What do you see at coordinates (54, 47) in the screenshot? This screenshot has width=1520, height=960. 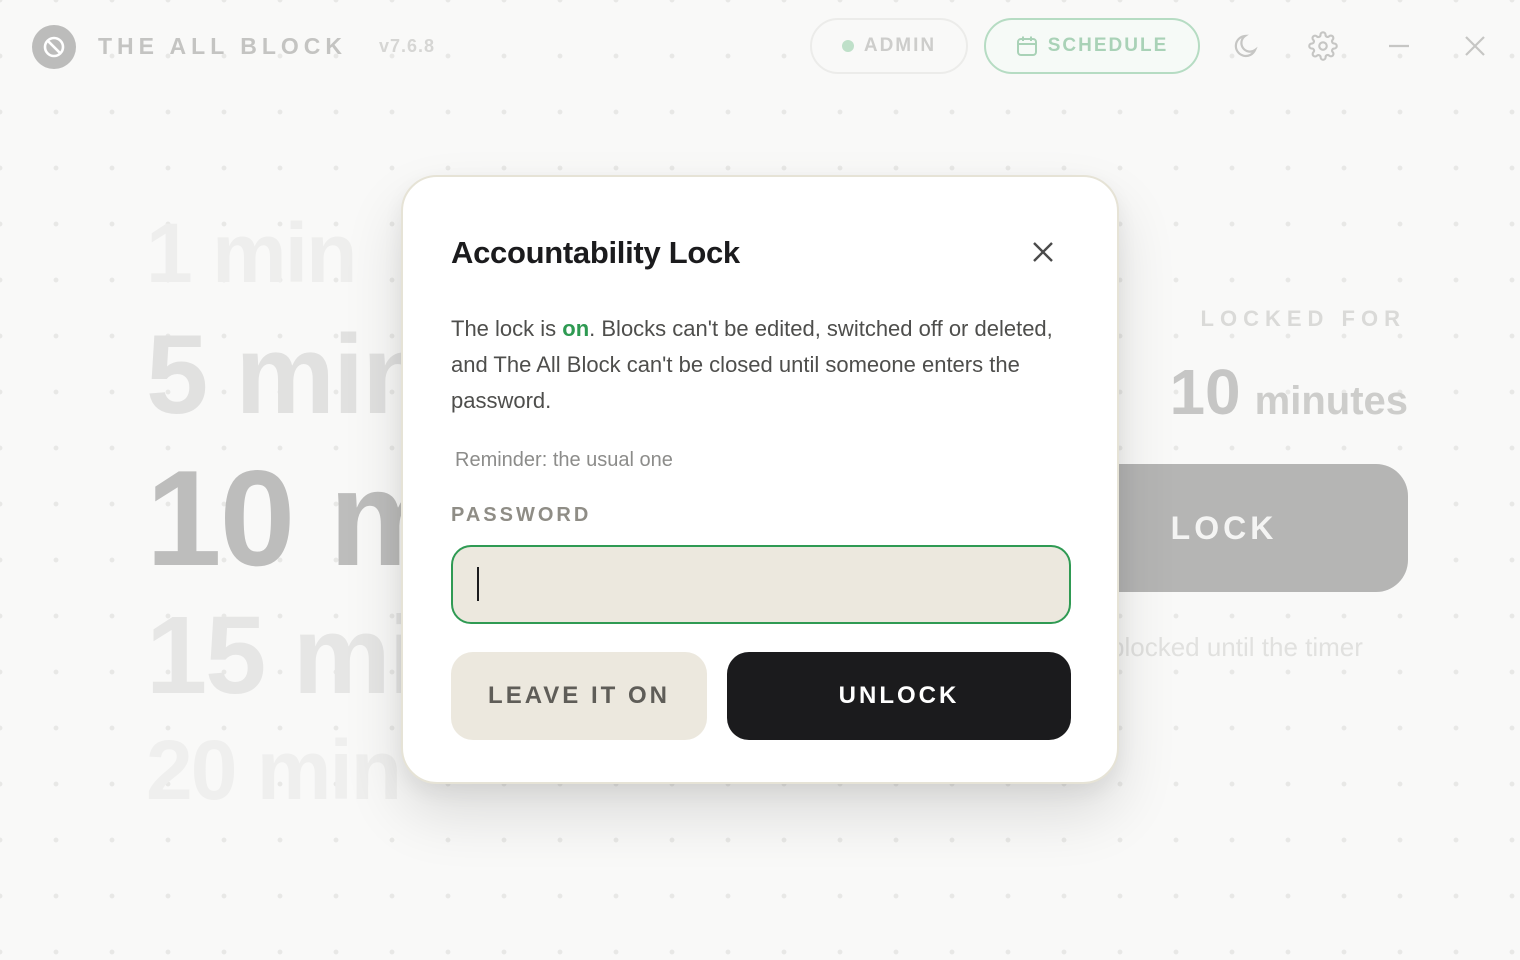 I see `block-icon` at bounding box center [54, 47].